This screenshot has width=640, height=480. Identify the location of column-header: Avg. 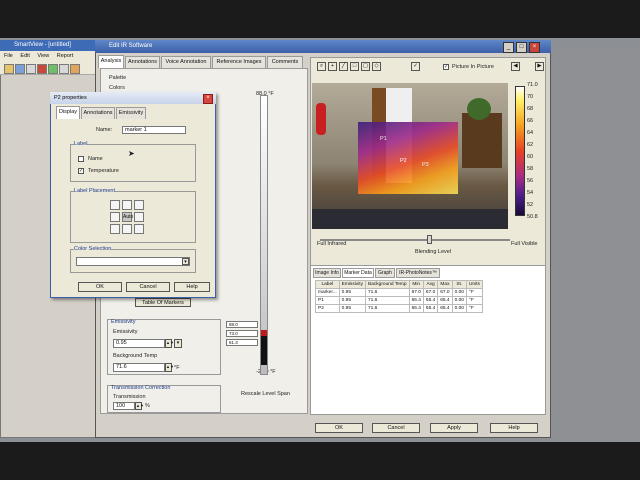
(430, 284).